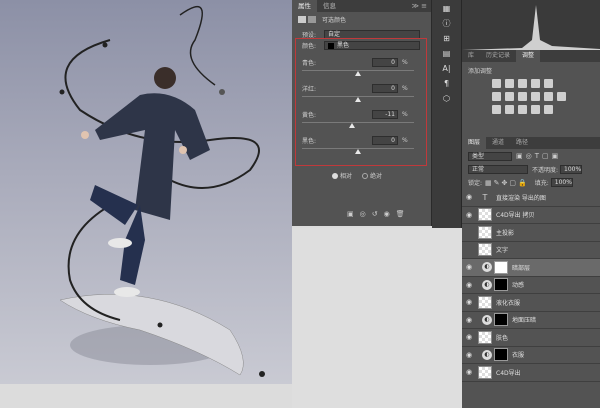 The width and height of the screenshot is (600, 408). I want to click on layer-row: ◉ ◐ 暗部层, so click(531, 268).